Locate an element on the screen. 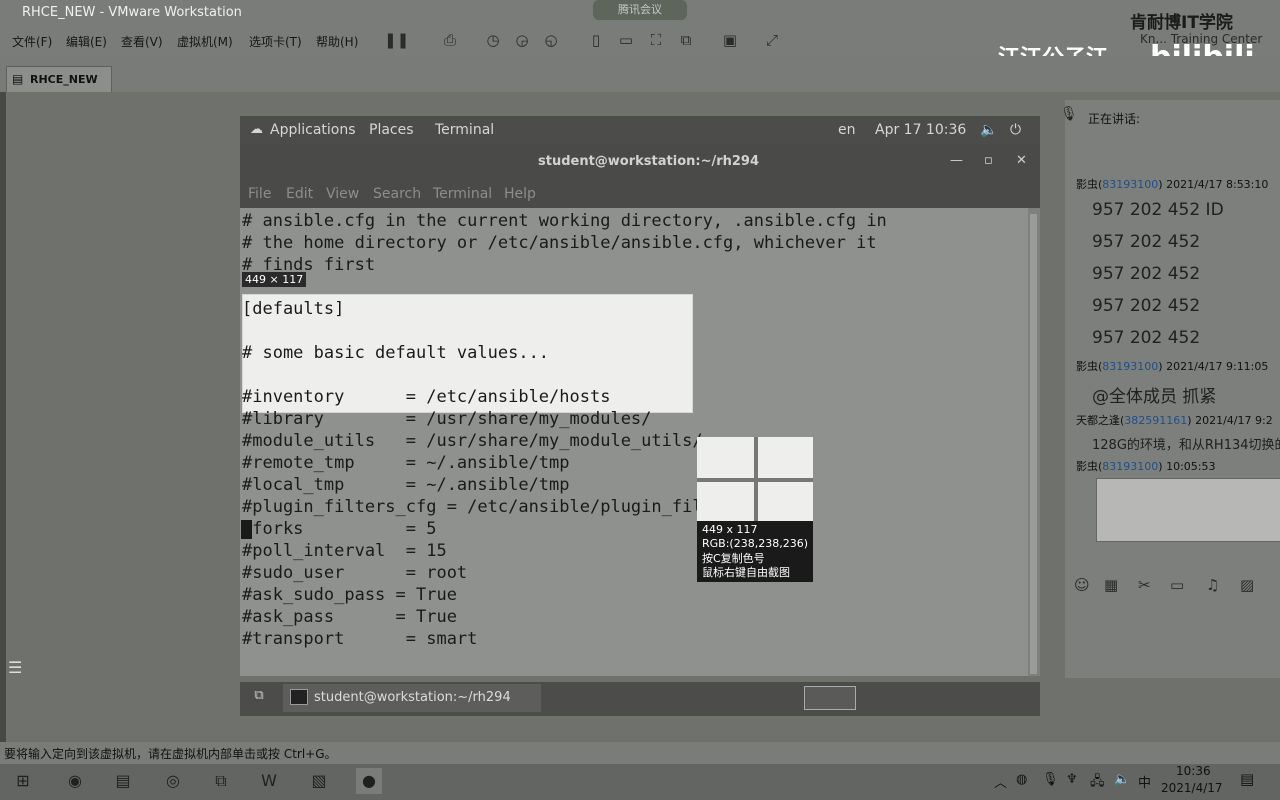 Image resolution: width=1280 pixels, height=800 pixels. tray-app-icon: ◍ is located at coordinates (1021, 779).